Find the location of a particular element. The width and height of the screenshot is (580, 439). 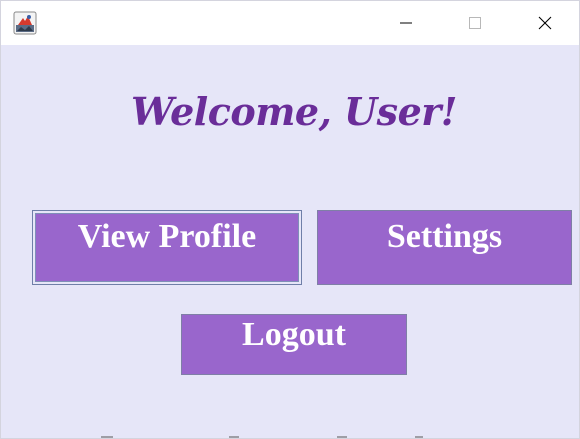

bottom-edge-marks is located at coordinates (262, 437).